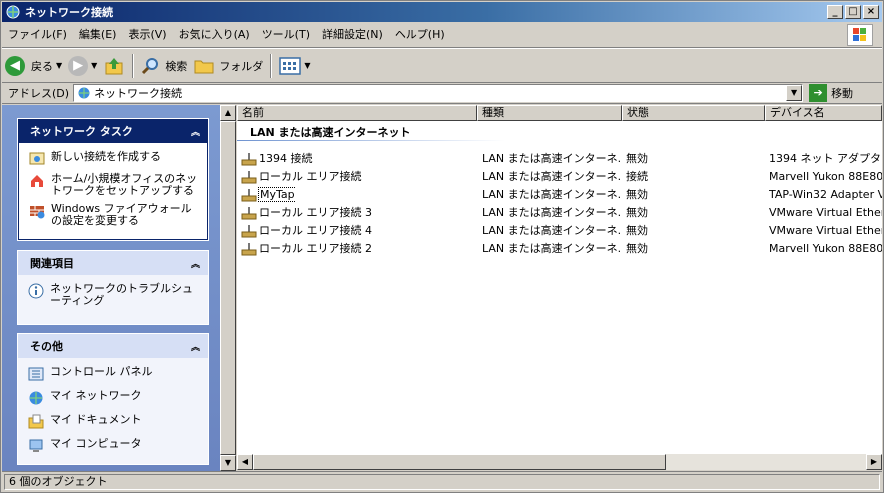 The image size is (884, 493). I want to click on connection-device: TAP-Win32 Adapter V, so click(825, 194).